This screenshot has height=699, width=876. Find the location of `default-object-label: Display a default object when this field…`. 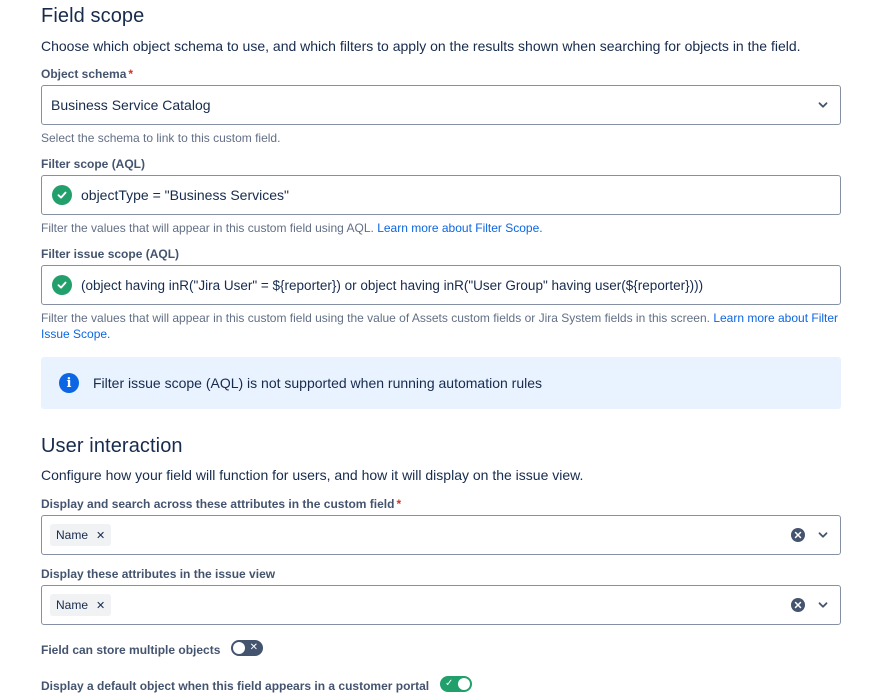

default-object-label: Display a default object when this field… is located at coordinates (235, 686).